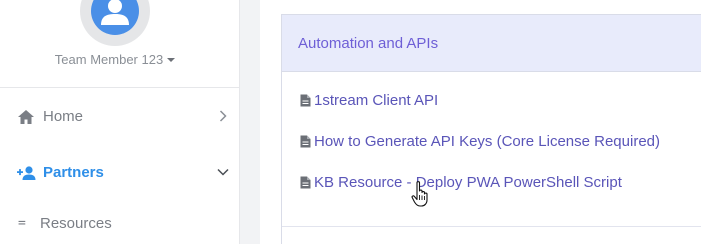 The image size is (701, 244). What do you see at coordinates (109, 59) in the screenshot?
I see `user-name: Team Member 123` at bounding box center [109, 59].